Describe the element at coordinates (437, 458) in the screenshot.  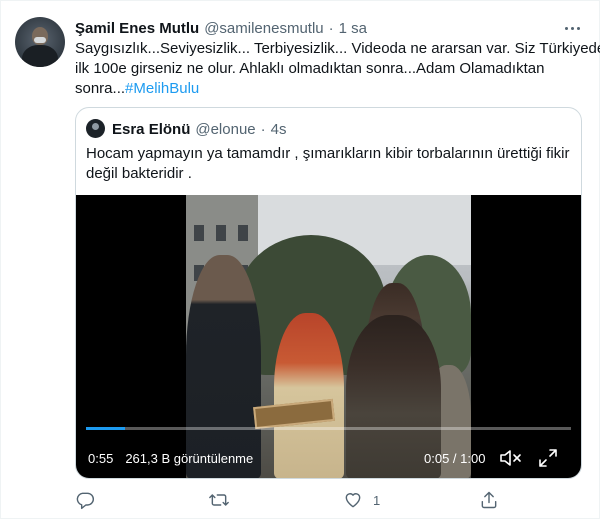
I see `video-position: 0:05` at that location.